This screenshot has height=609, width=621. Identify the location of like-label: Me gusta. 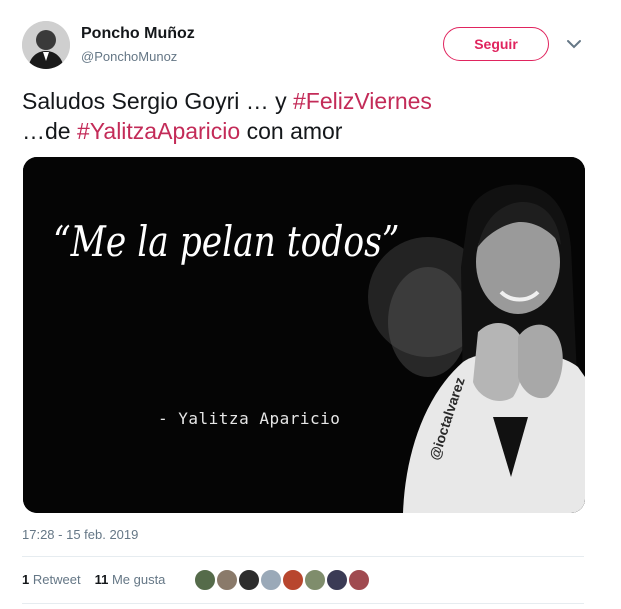
(138, 579).